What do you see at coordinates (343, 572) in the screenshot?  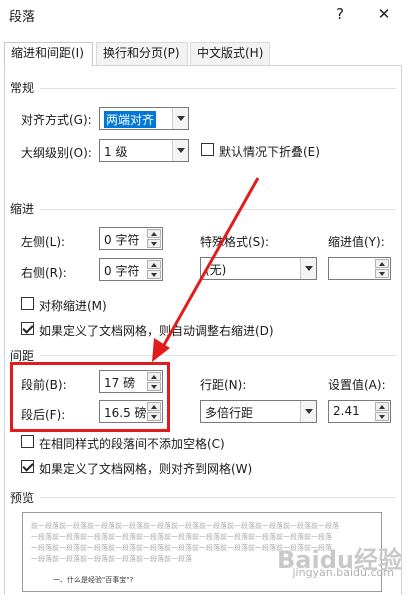 I see `watermark-url: jingyan.baidu.com` at bounding box center [343, 572].